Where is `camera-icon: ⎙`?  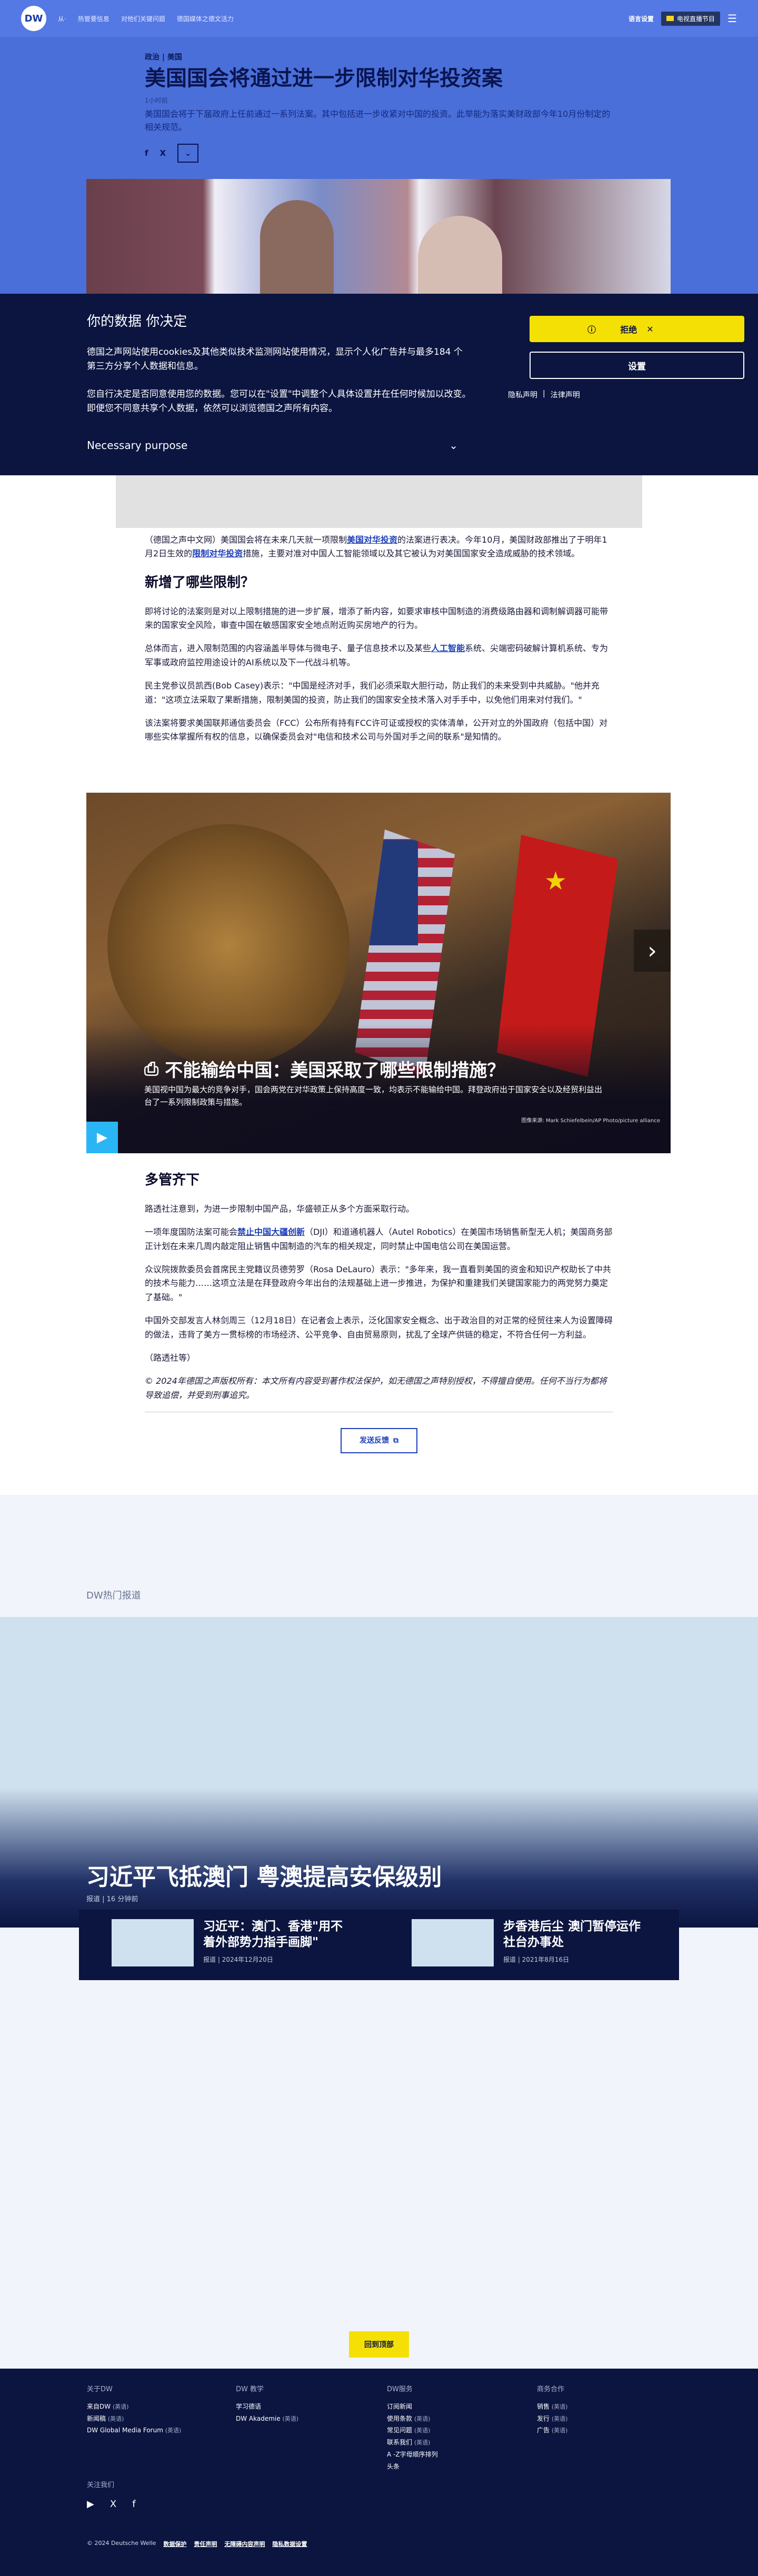 camera-icon: ⎙ is located at coordinates (151, 1069).